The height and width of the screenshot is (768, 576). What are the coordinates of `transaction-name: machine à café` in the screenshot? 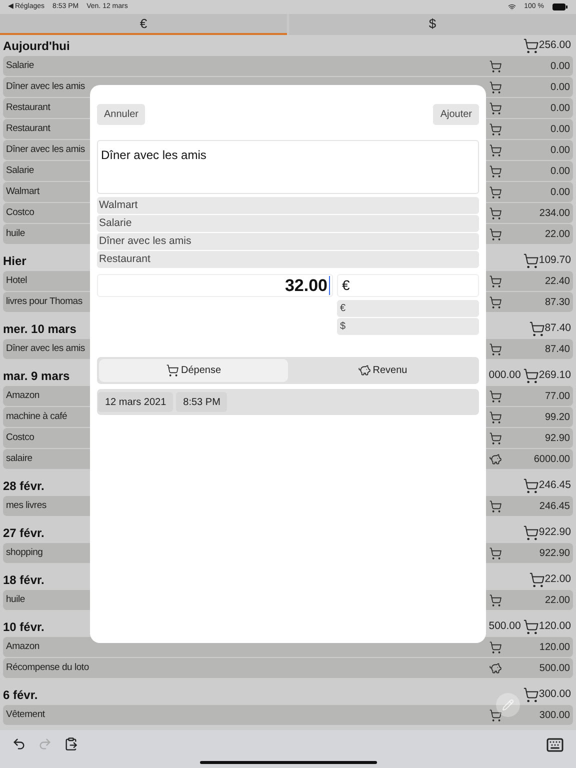 It's located at (37, 417).